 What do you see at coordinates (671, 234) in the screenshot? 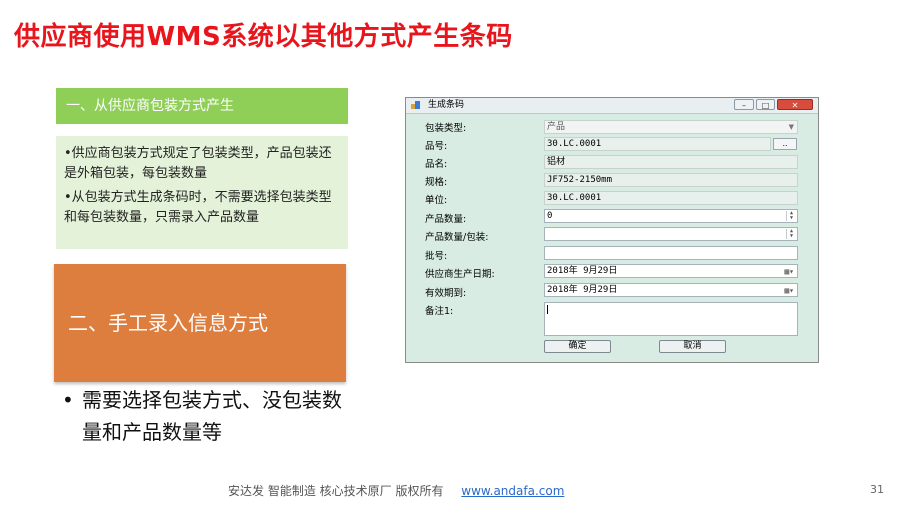
I see `qty-per-pack-stepper: ▲ ▼` at bounding box center [671, 234].